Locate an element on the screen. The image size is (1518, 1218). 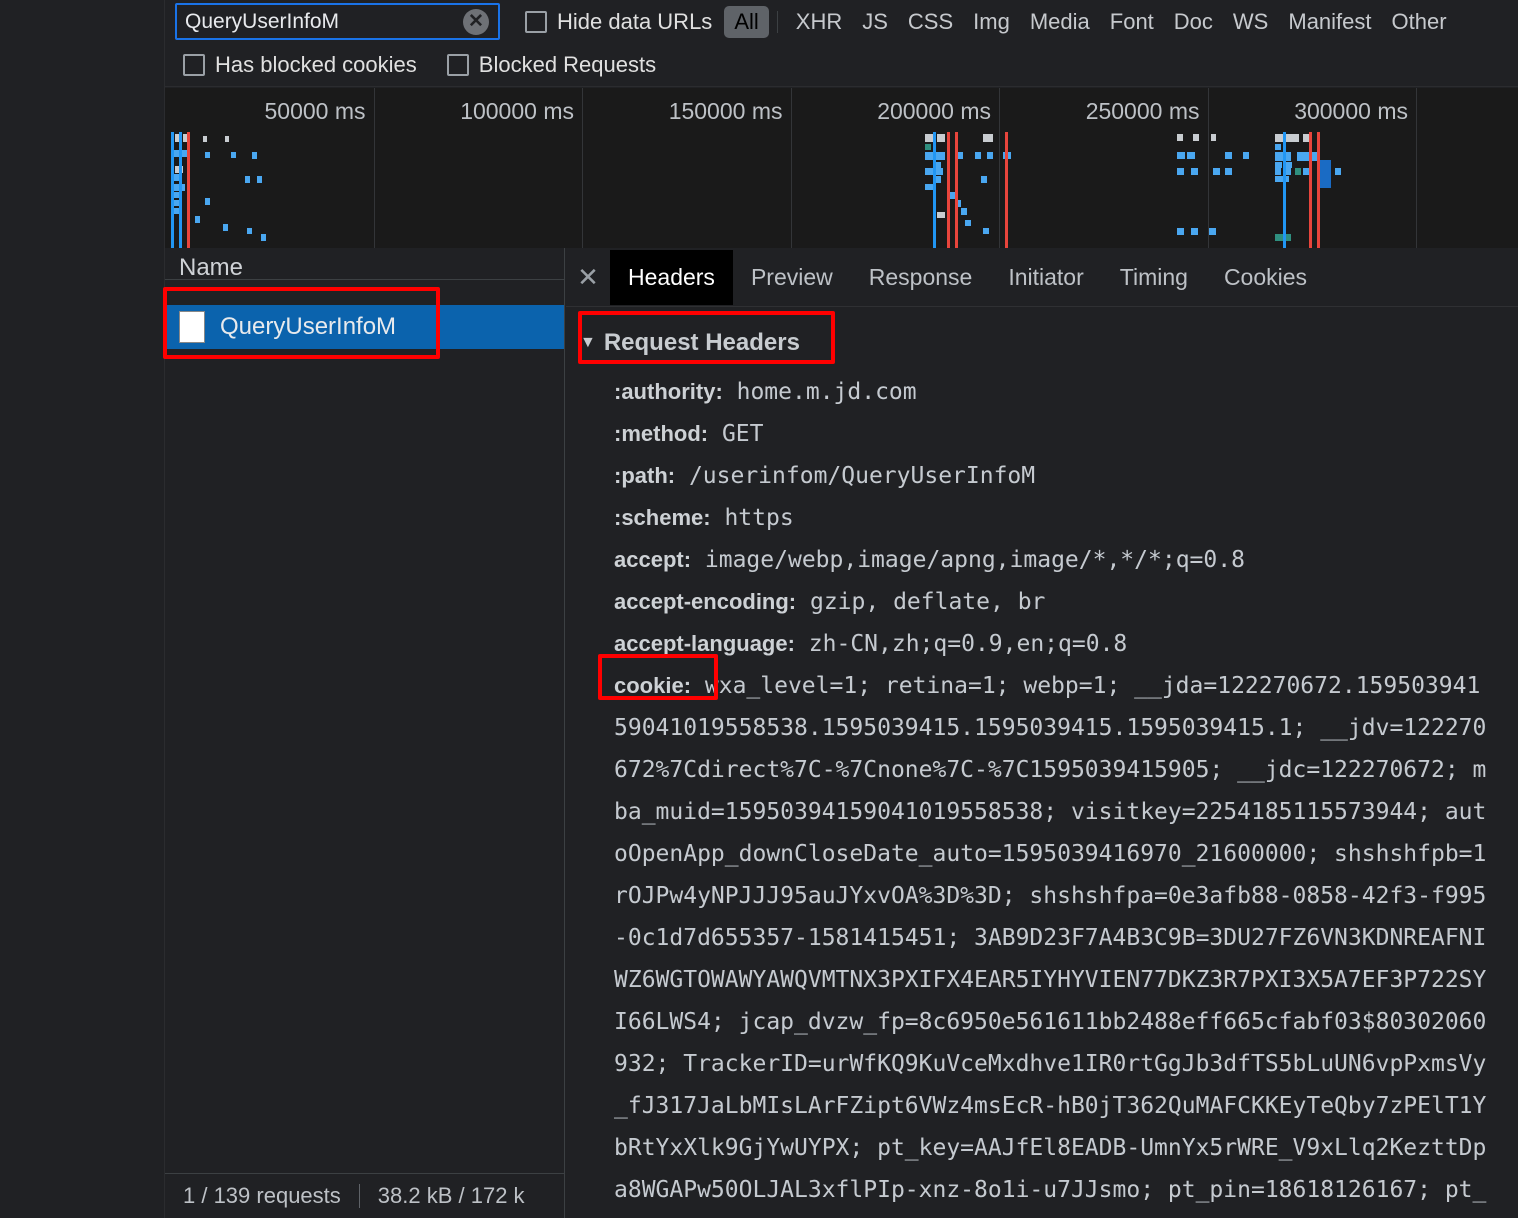
filter-input-container: ✕ is located at coordinates (337, 21).